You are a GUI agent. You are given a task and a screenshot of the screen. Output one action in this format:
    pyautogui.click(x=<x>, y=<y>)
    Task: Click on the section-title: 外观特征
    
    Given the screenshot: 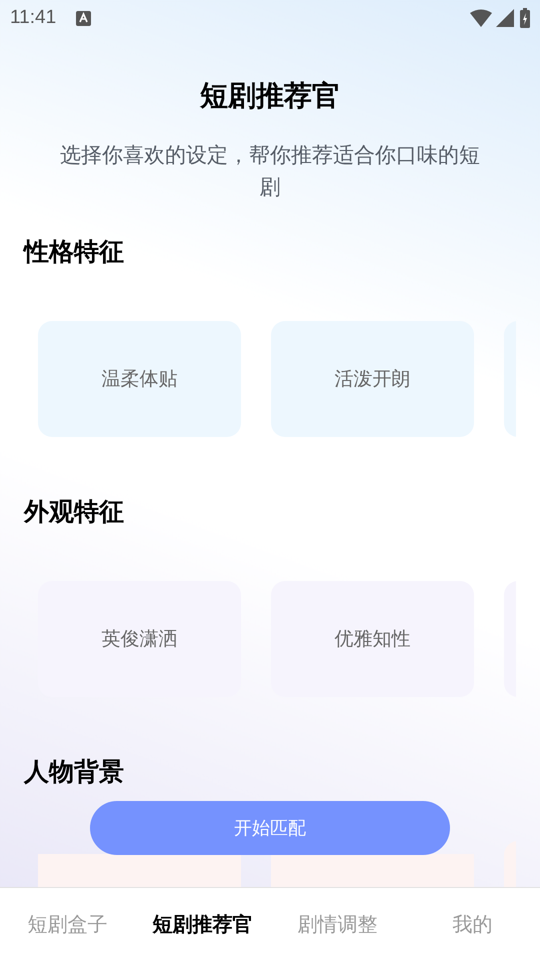 What is the action you would take?
    pyautogui.click(x=74, y=512)
    